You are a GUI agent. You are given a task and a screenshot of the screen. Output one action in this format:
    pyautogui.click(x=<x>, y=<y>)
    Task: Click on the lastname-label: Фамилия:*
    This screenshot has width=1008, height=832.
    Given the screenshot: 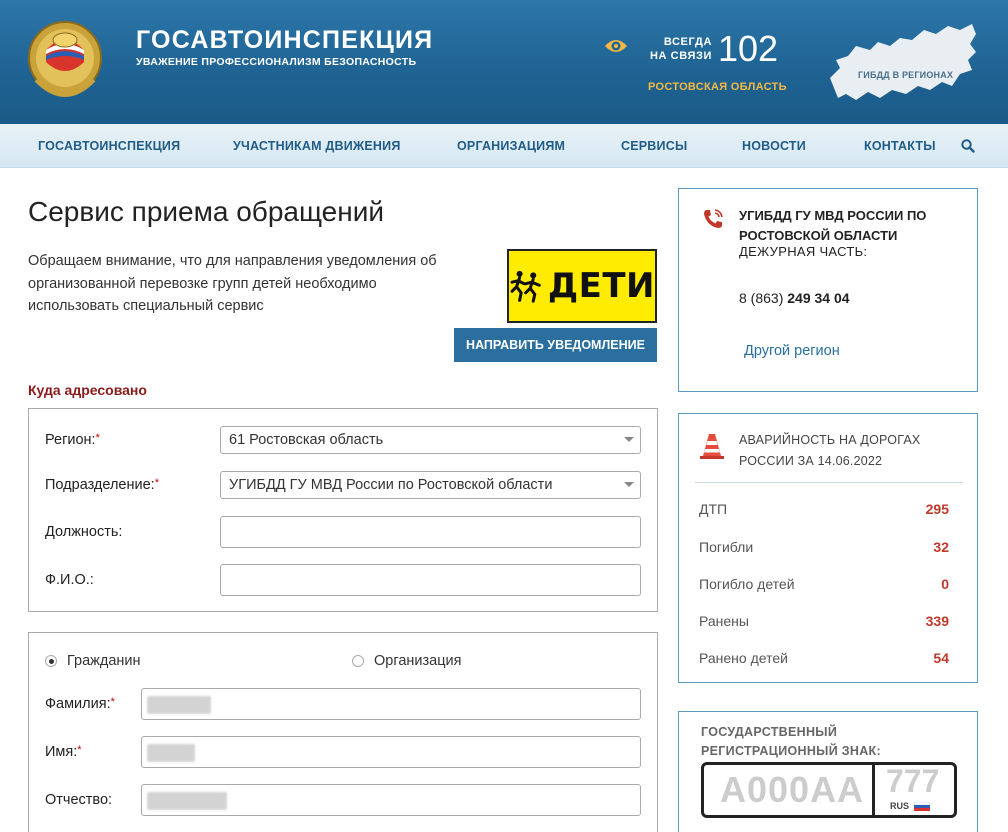 What is the action you would take?
    pyautogui.click(x=80, y=704)
    